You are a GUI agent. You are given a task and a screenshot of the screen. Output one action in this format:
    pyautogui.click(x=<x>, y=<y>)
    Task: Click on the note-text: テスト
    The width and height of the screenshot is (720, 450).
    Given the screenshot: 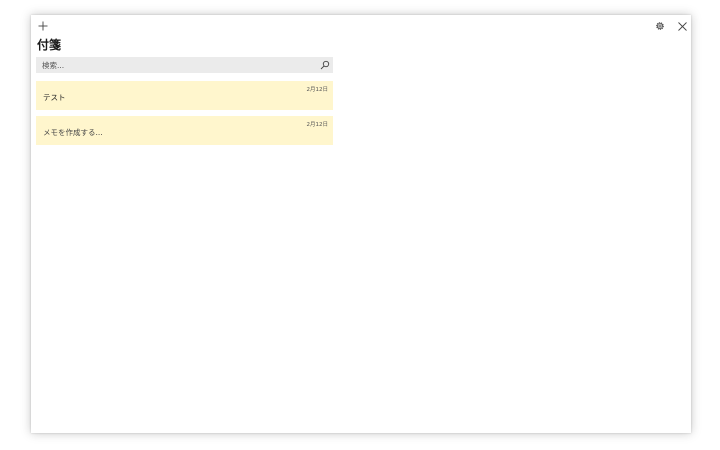 What is the action you would take?
    pyautogui.click(x=54, y=97)
    